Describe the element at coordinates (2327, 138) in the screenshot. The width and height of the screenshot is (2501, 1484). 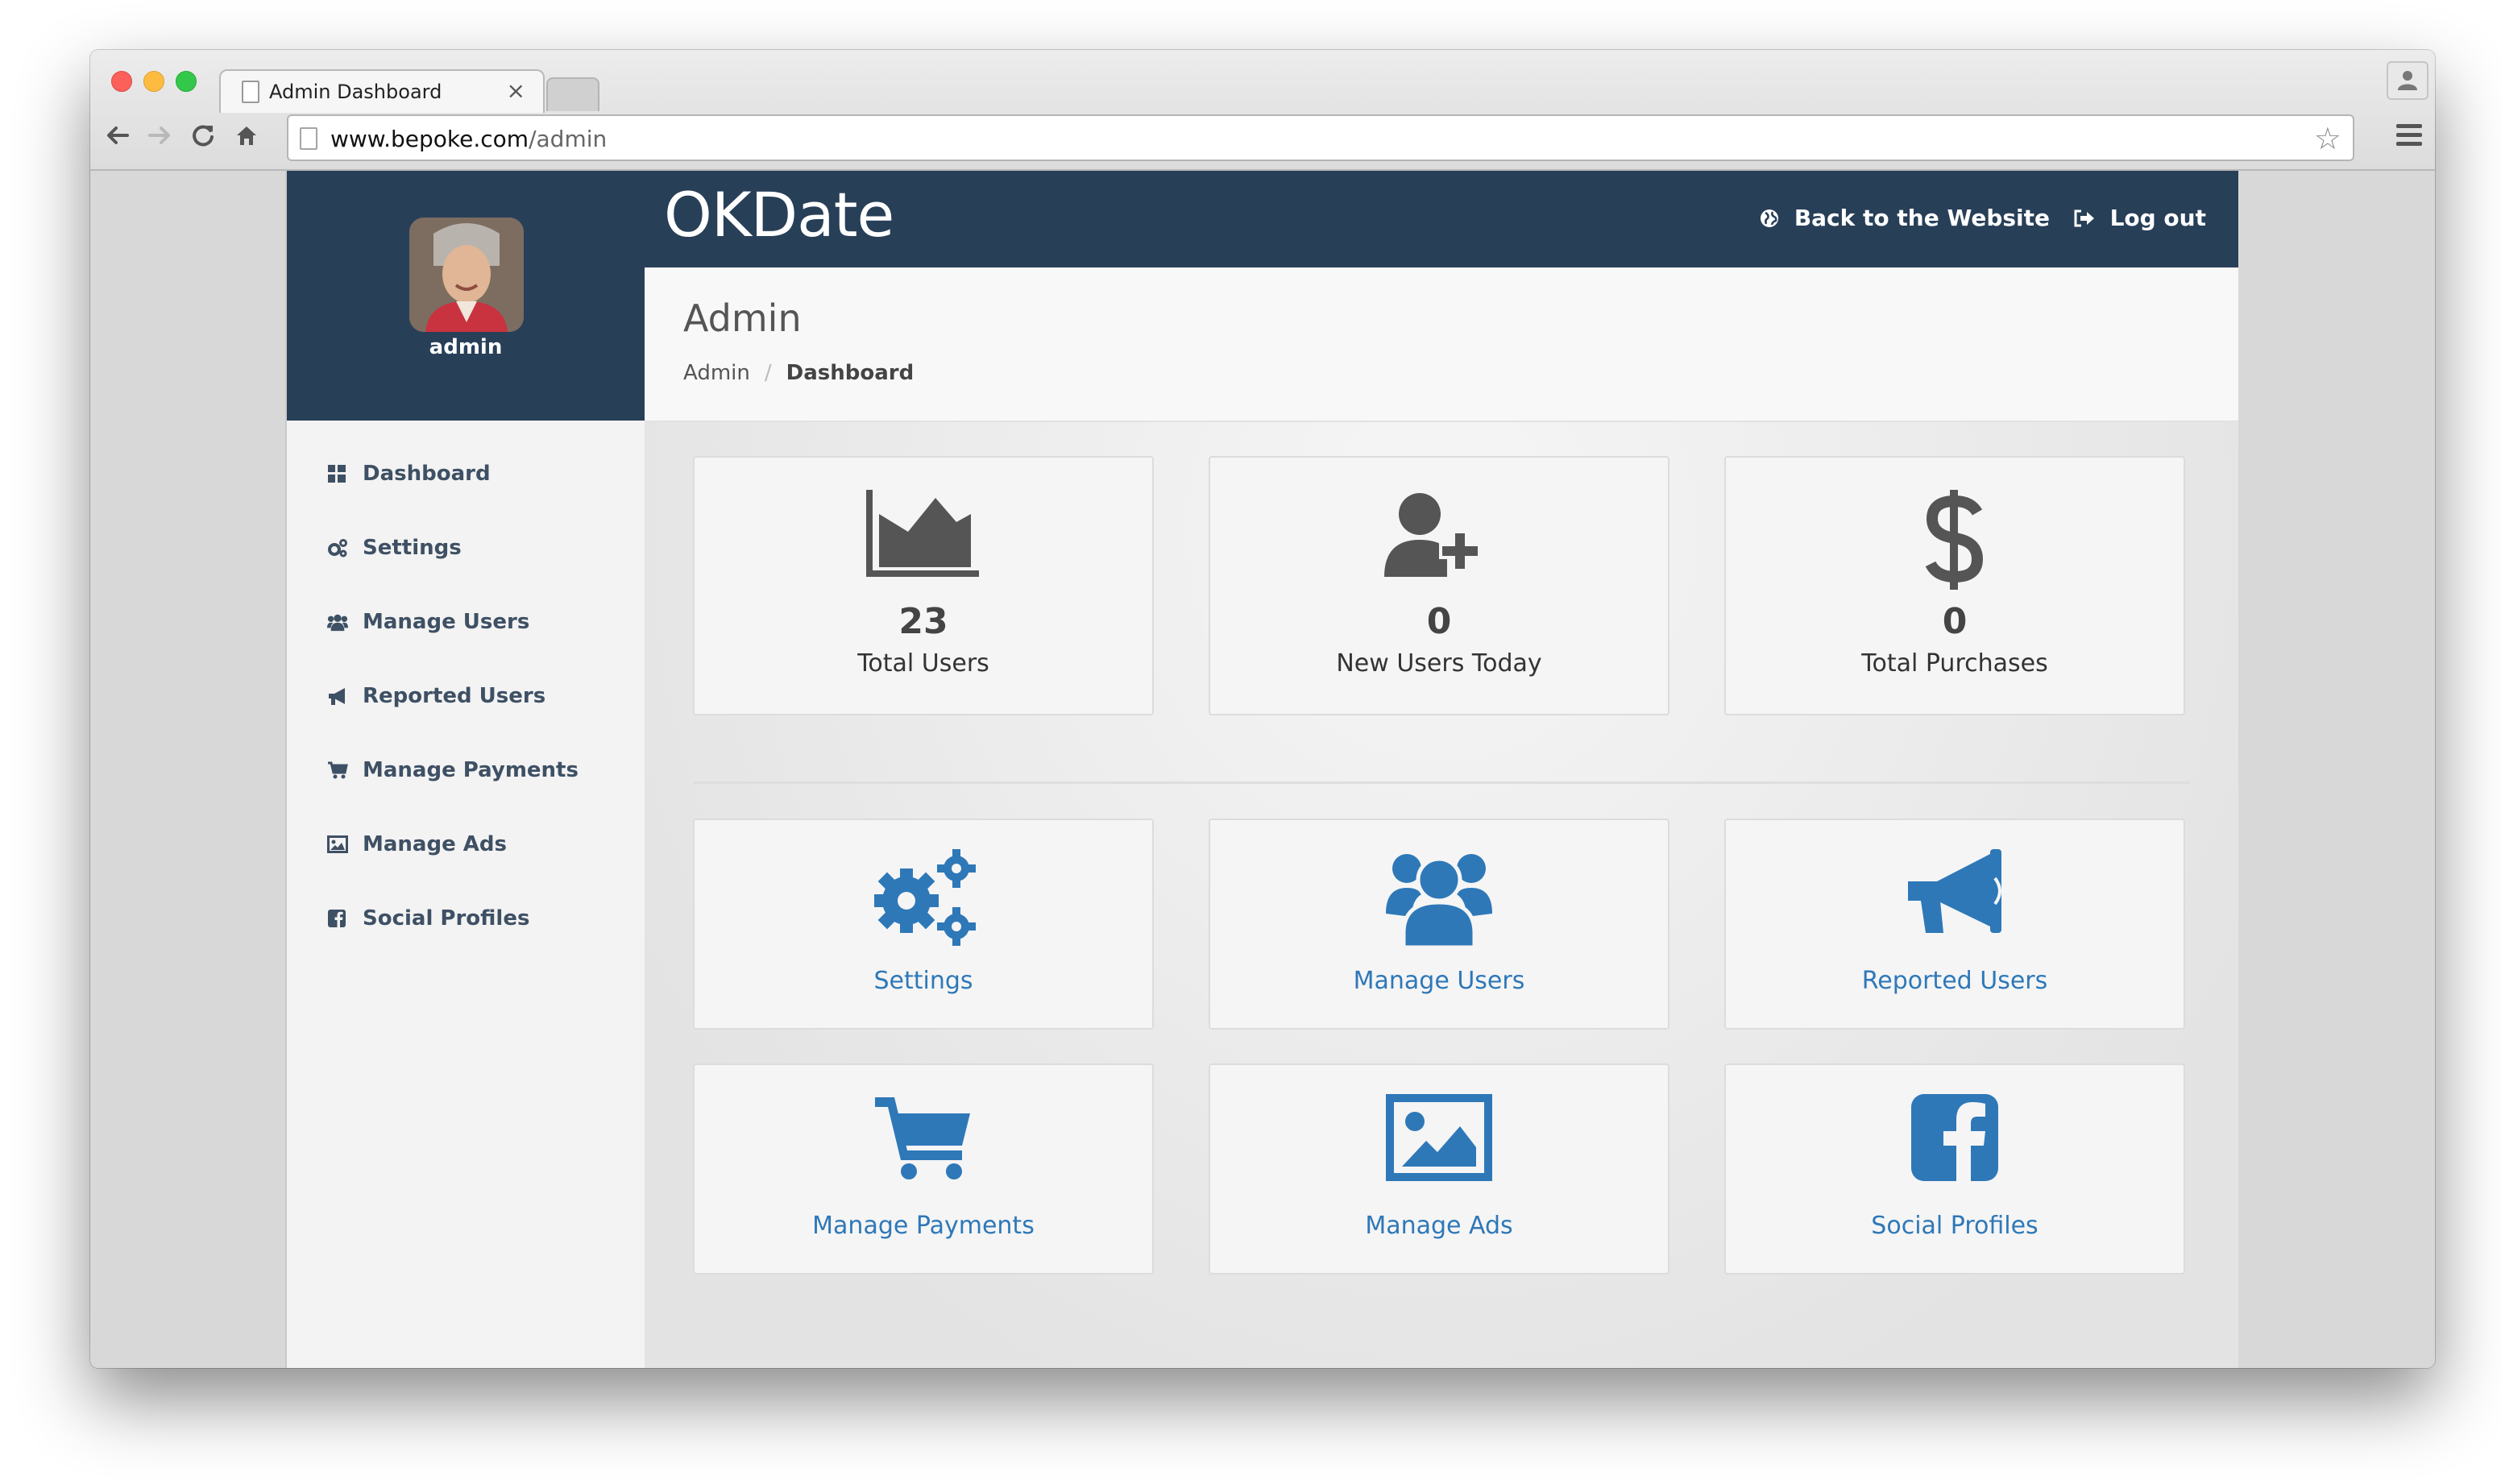
I see `bookmark-star-icon: ☆` at that location.